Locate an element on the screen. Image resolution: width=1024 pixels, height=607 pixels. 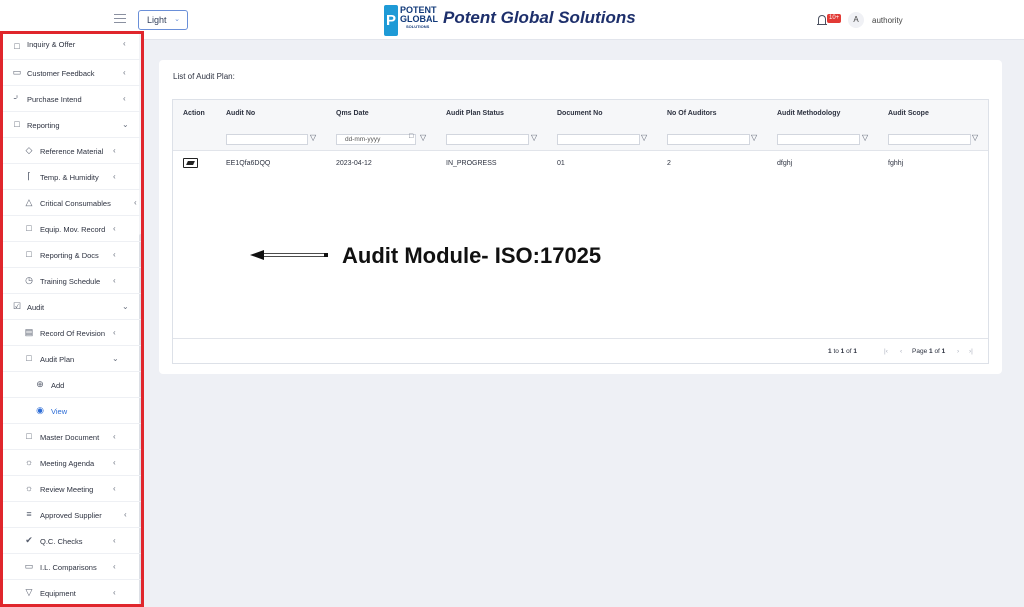
first-page-icon: |‹ is located at coordinates (886, 351).